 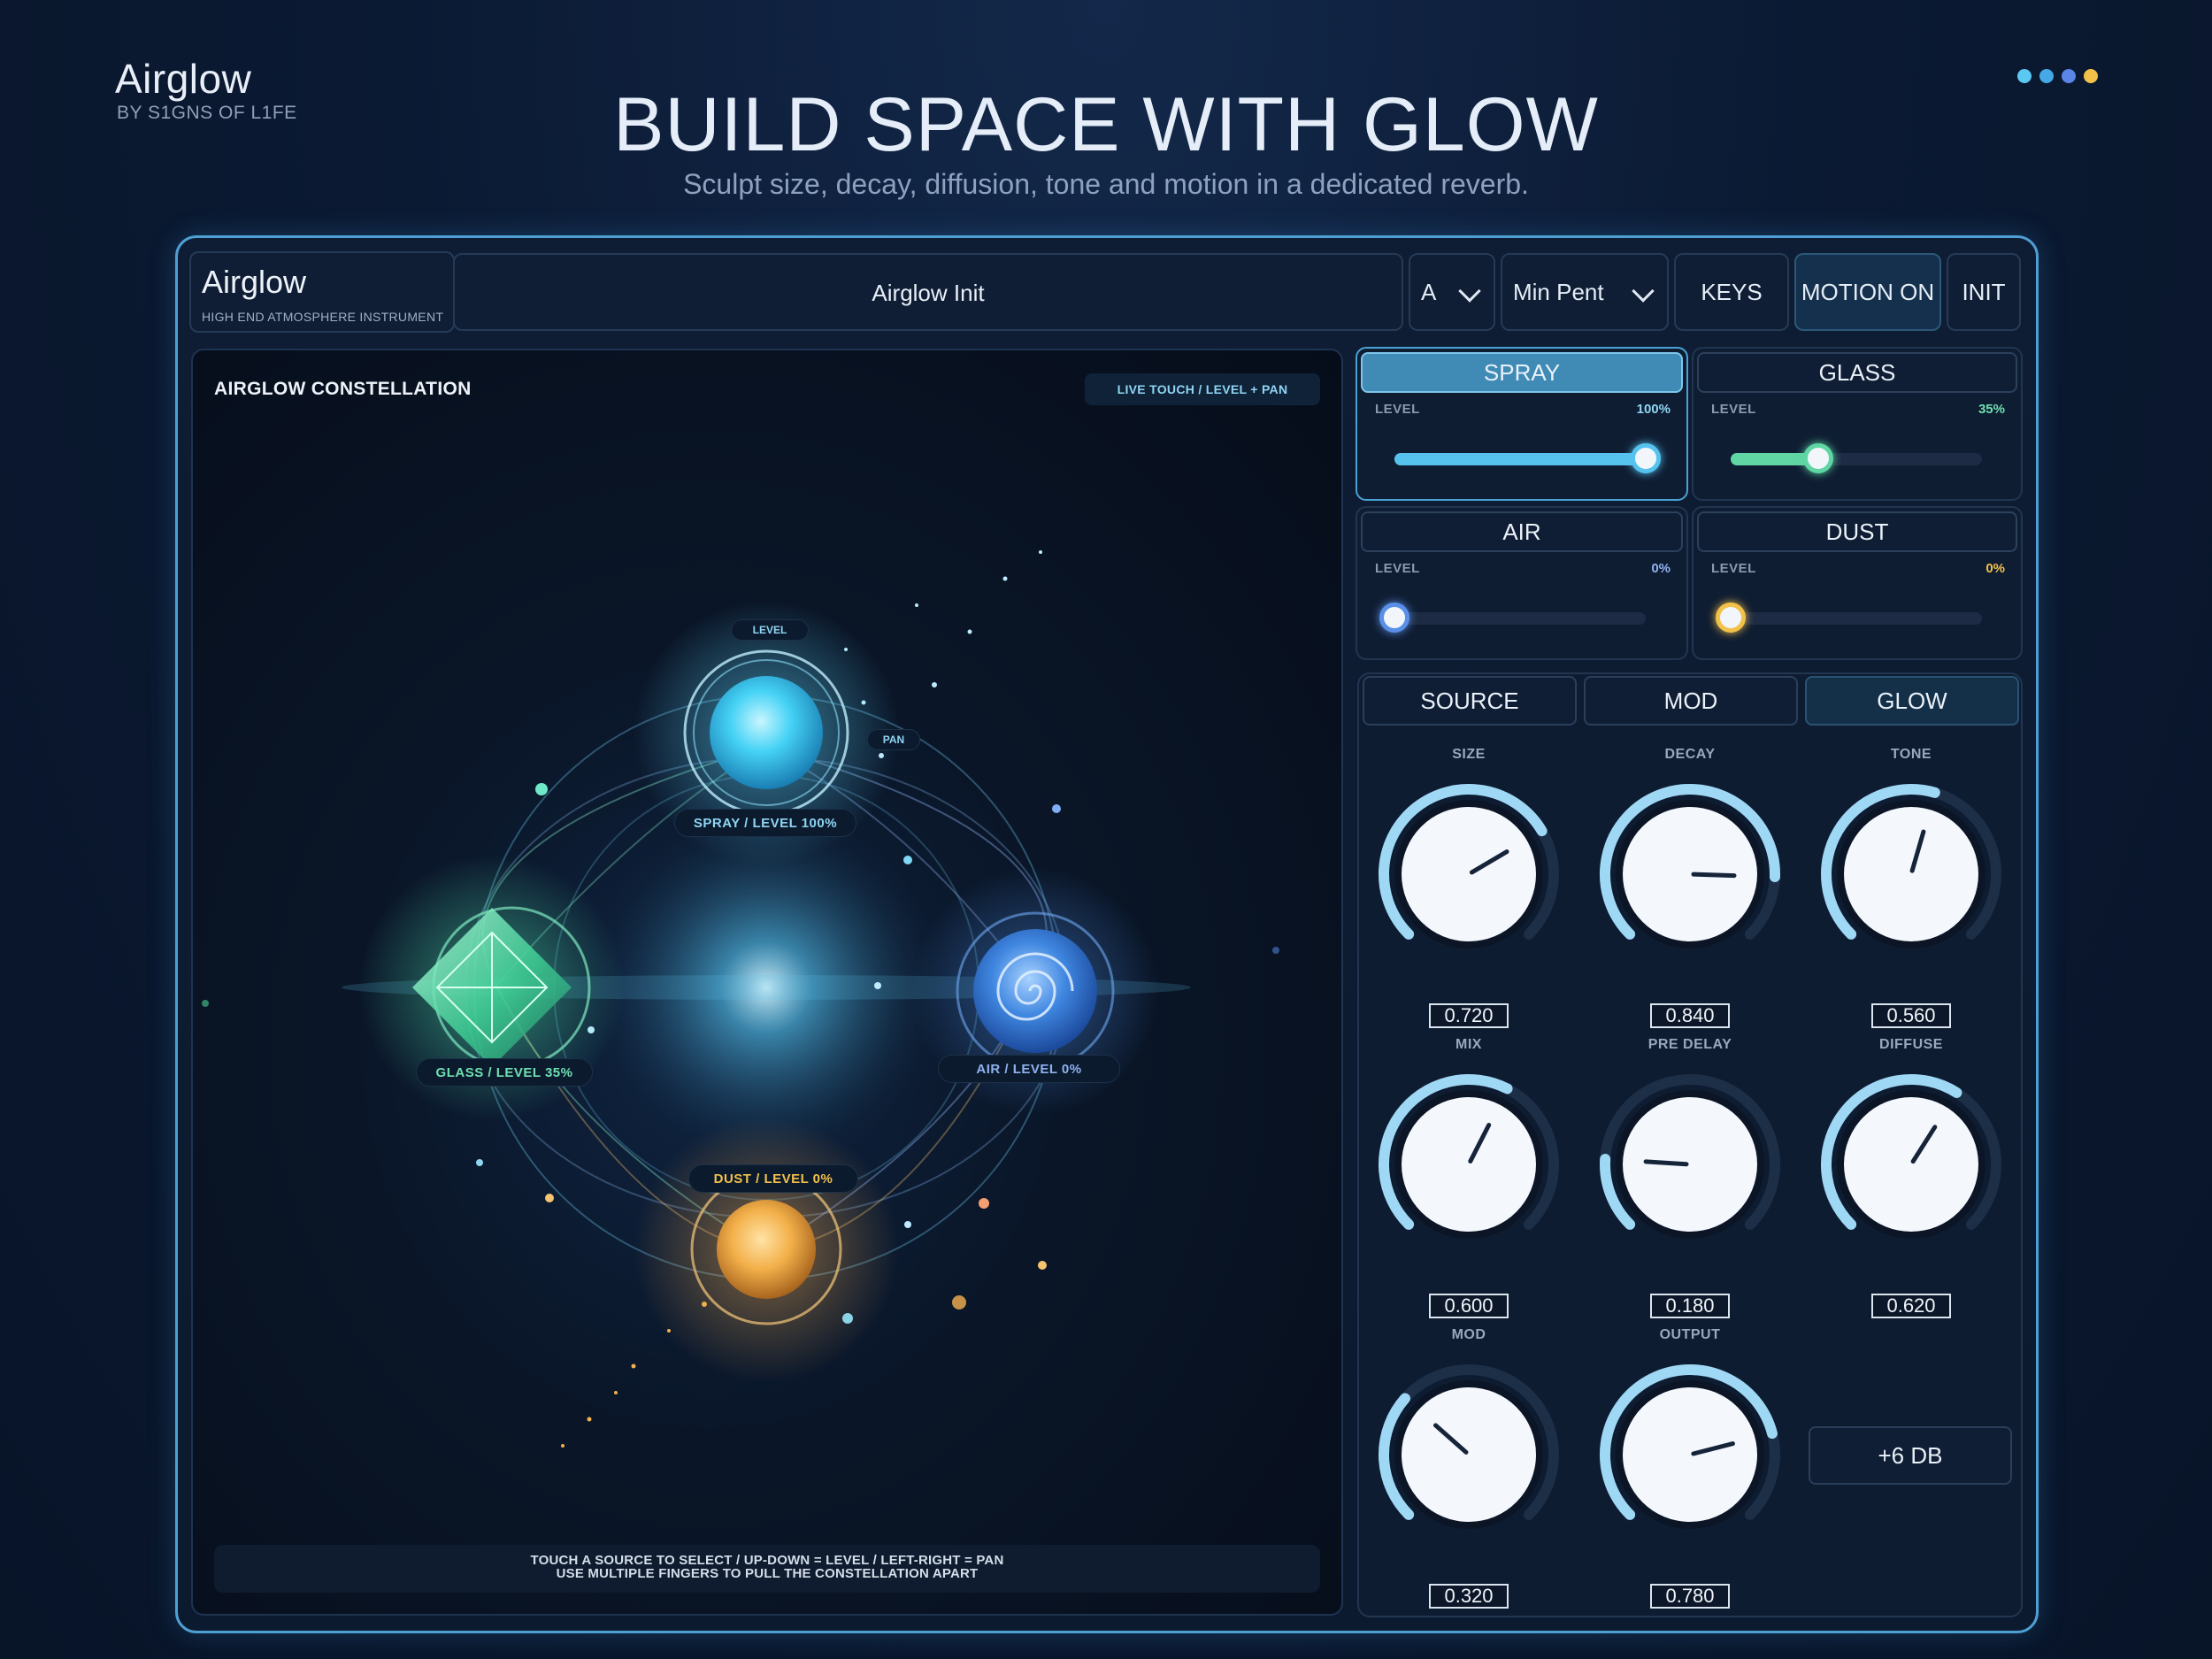 What do you see at coordinates (1690, 1306) in the screenshot?
I see `knob-value-readout: 0.180` at bounding box center [1690, 1306].